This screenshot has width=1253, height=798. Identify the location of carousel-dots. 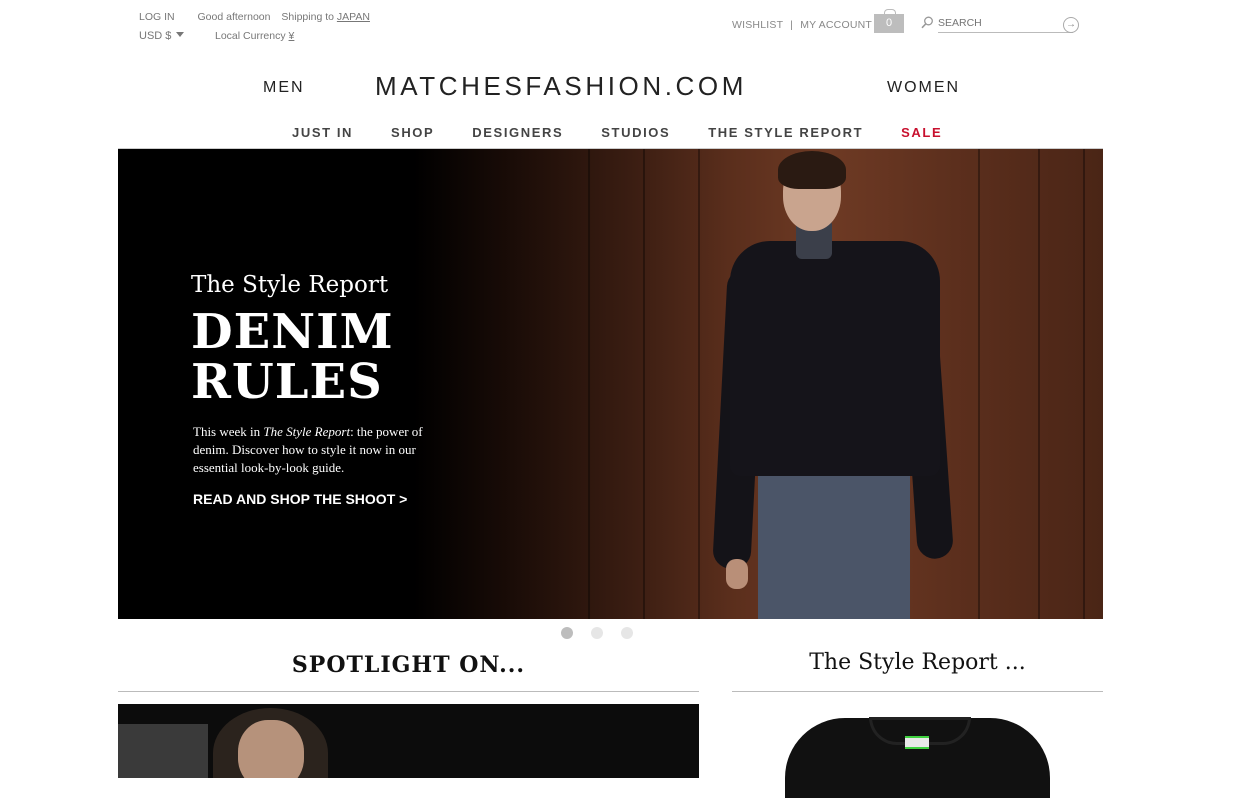
(597, 633).